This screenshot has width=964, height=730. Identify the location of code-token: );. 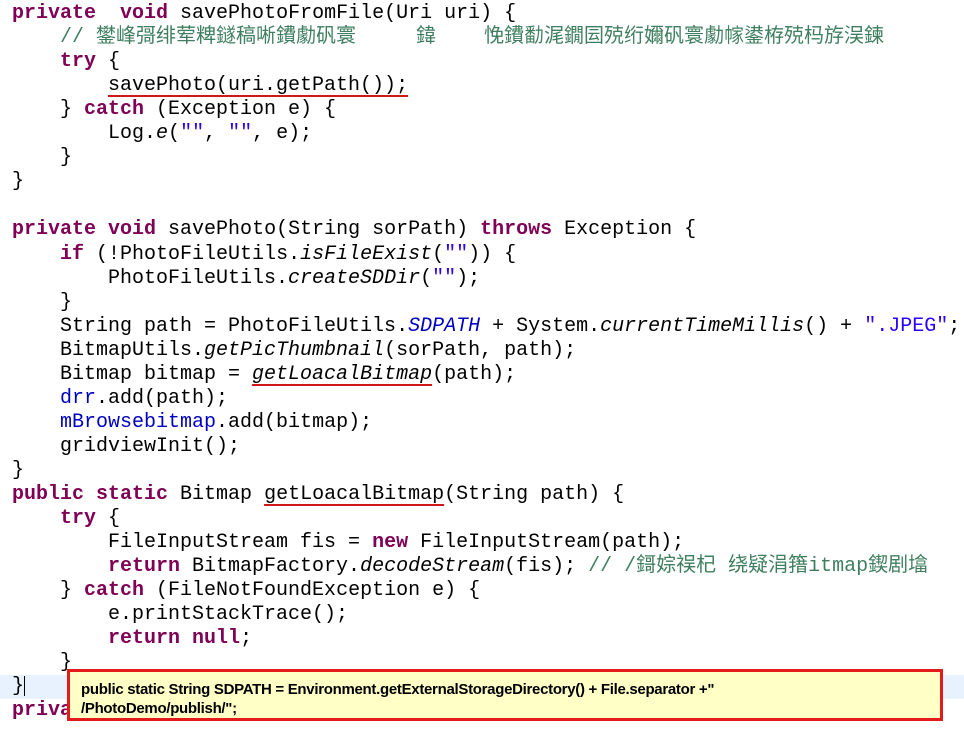
(468, 278).